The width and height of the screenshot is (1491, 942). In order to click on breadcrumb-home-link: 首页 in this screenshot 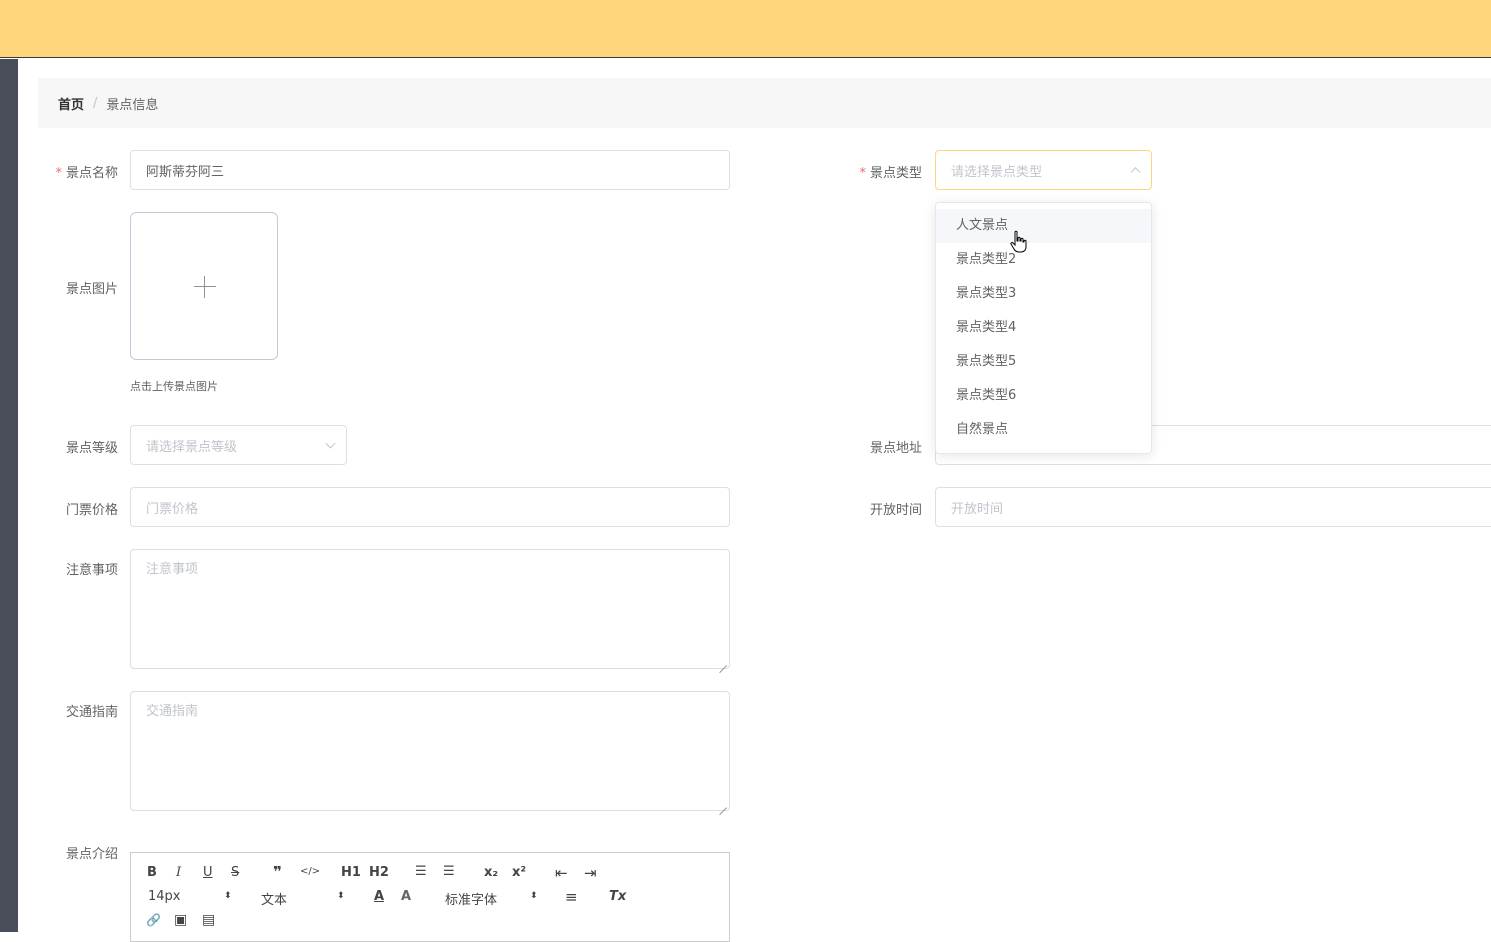, I will do `click(71, 103)`.